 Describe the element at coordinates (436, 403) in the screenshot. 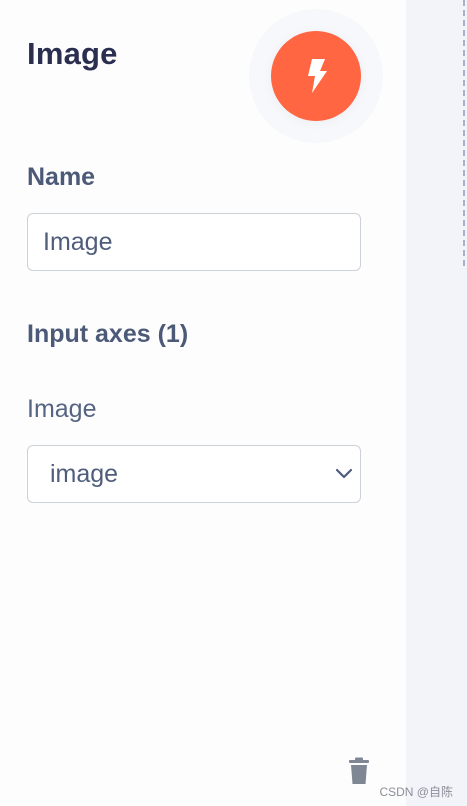

I see `canvas-area` at that location.